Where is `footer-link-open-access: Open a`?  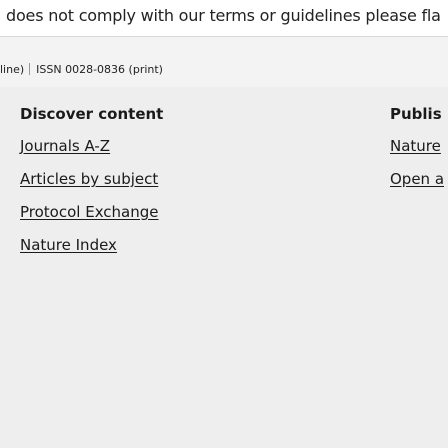
footer-link-open-access: Open a is located at coordinates (419, 179).